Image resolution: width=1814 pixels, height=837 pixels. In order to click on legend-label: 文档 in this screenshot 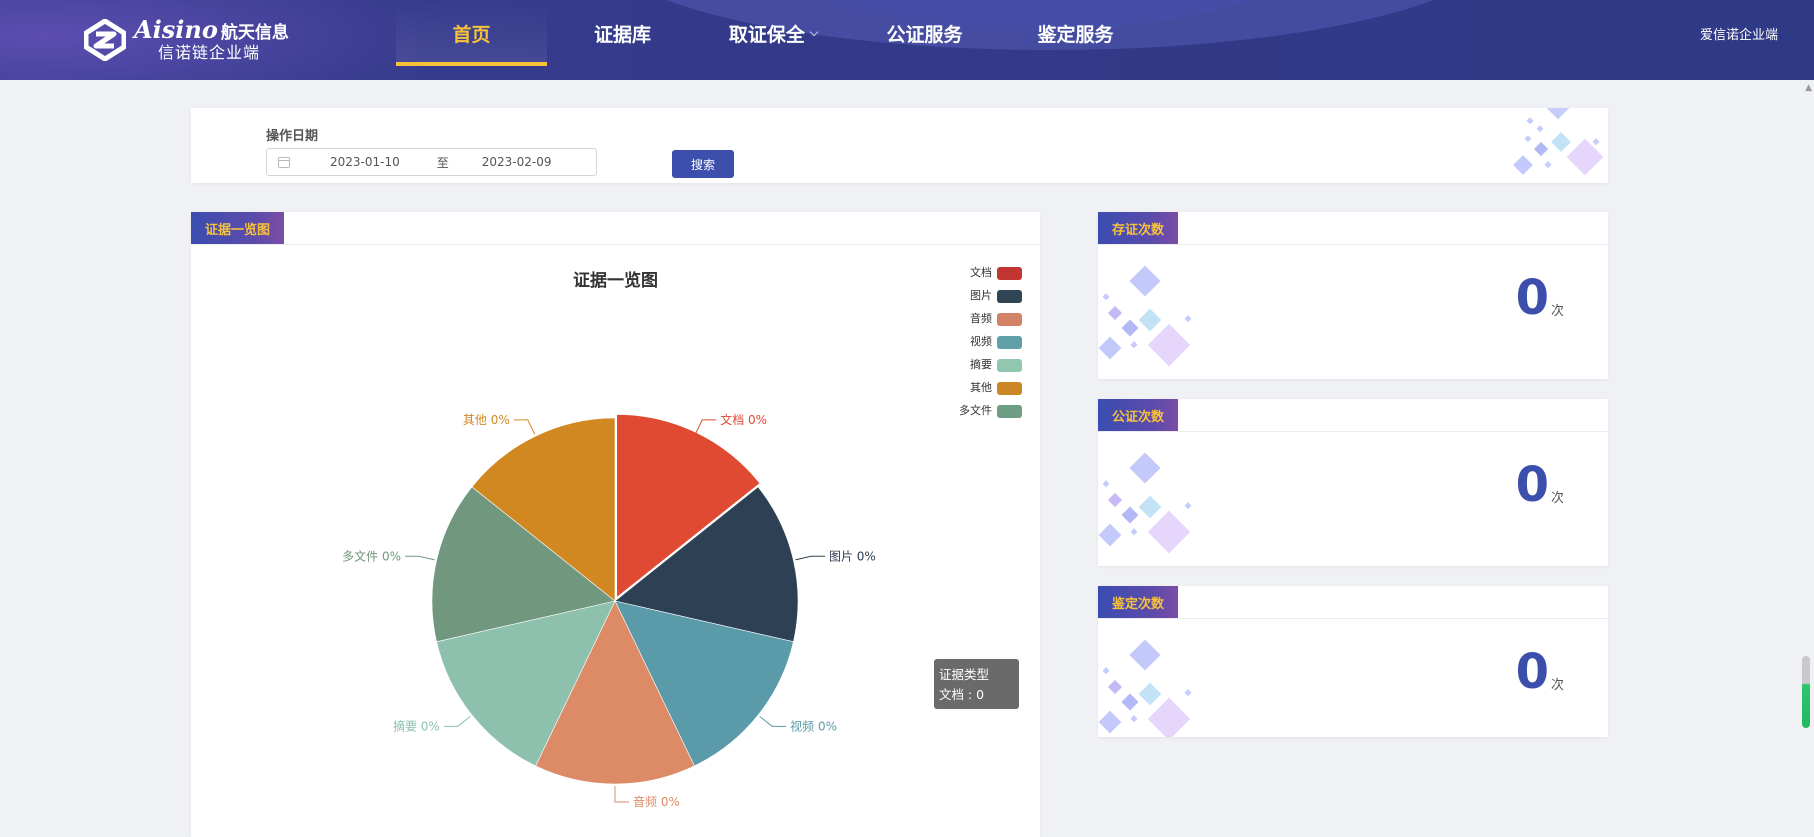, I will do `click(981, 272)`.